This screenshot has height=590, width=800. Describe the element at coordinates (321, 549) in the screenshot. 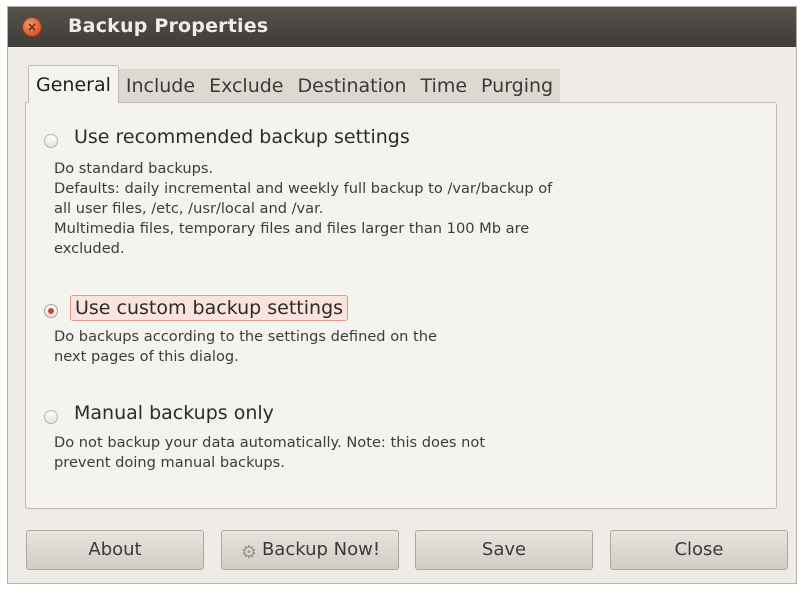

I see `backup-now-label: Backup Now!` at that location.